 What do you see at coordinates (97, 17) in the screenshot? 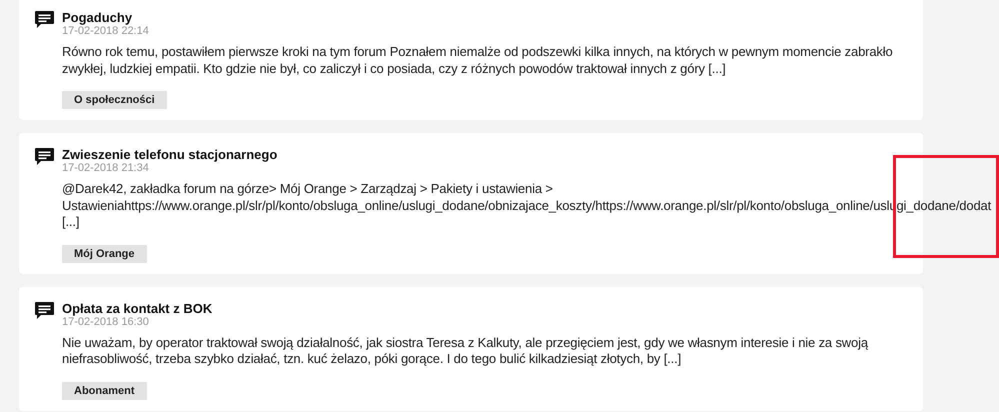
I see `post-title: Pogaduchy` at bounding box center [97, 17].